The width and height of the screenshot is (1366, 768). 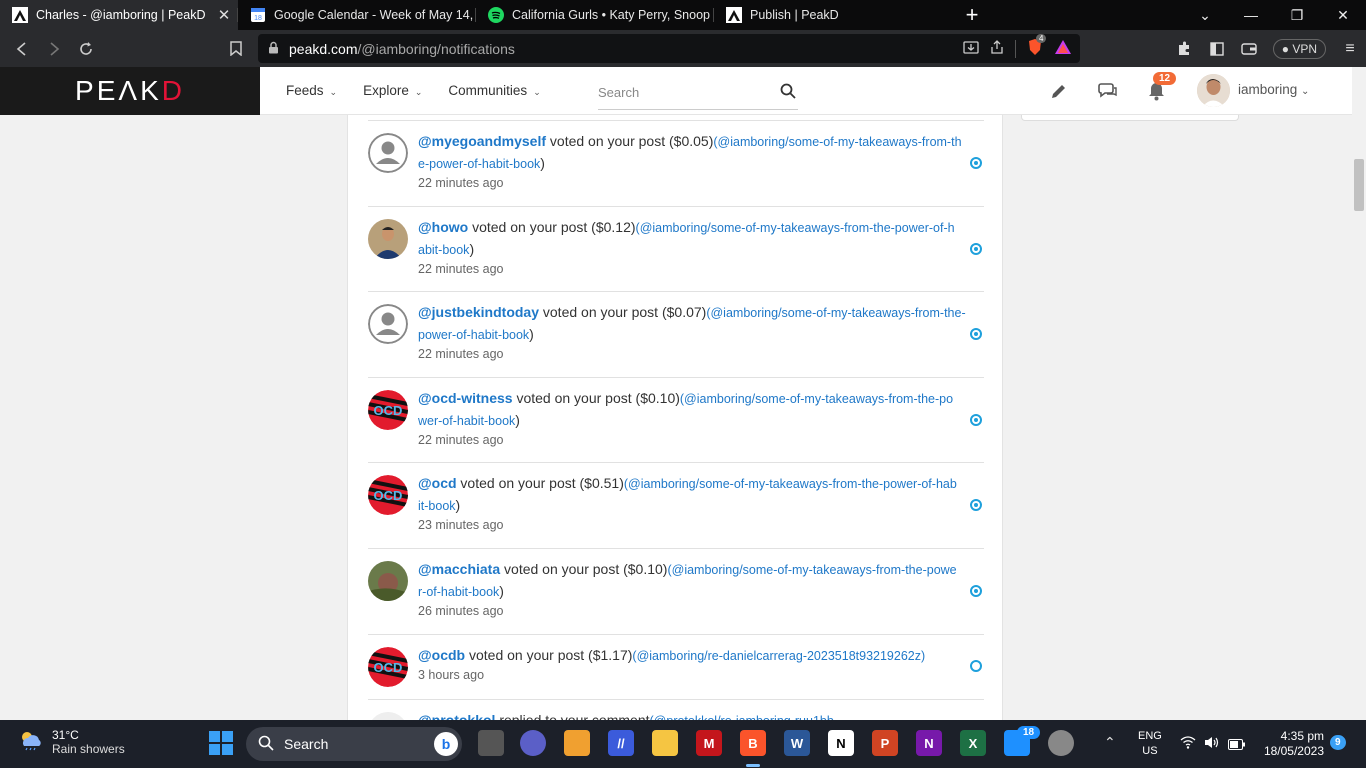 I want to click on mcafee-icon: M, so click(x=709, y=743).